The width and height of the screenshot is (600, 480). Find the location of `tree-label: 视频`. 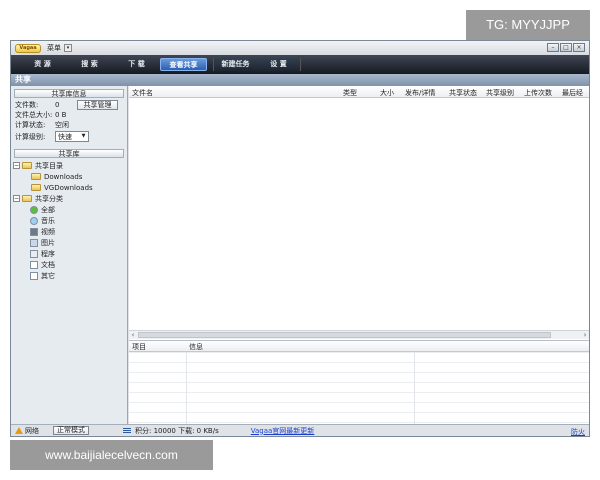

tree-label: 视频 is located at coordinates (48, 231).